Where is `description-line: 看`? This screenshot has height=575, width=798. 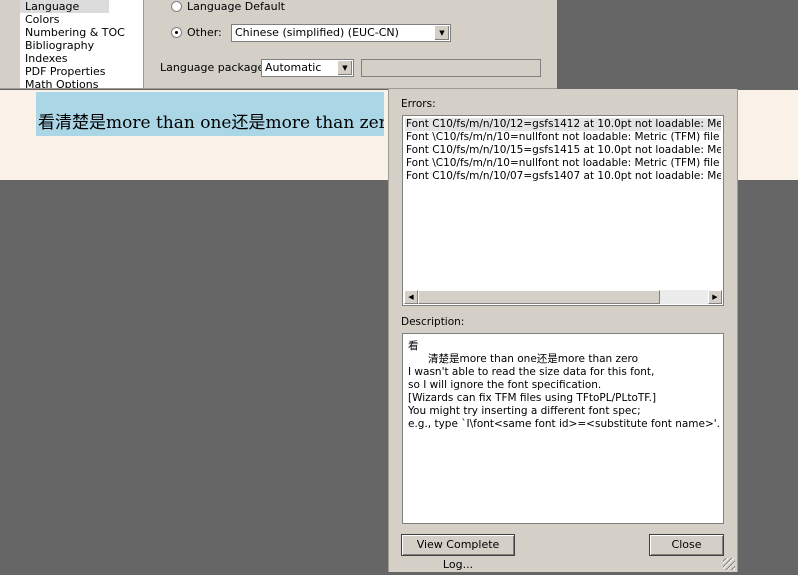 description-line: 看 is located at coordinates (413, 346).